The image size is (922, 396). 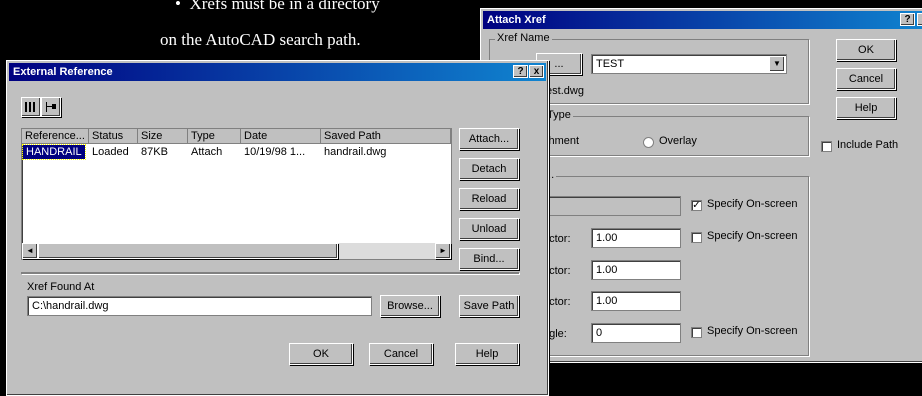 I want to click on scroll-thumb, so click(x=188, y=251).